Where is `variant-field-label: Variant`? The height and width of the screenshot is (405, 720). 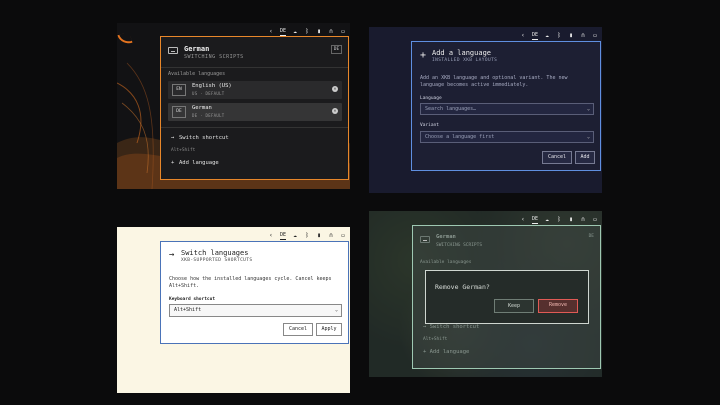
variant-field-label: Variant is located at coordinates (429, 125).